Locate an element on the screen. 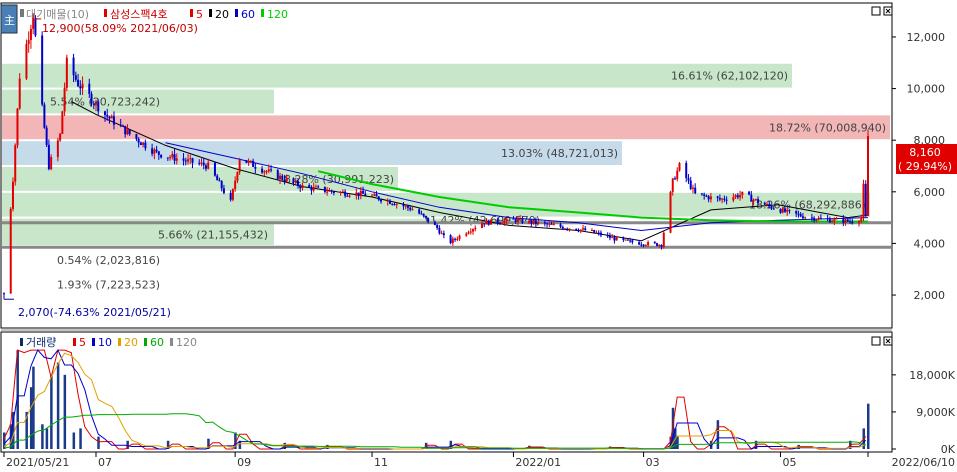 The image size is (957, 472). x-tick-label: 2021/05/21 is located at coordinates (37, 462).